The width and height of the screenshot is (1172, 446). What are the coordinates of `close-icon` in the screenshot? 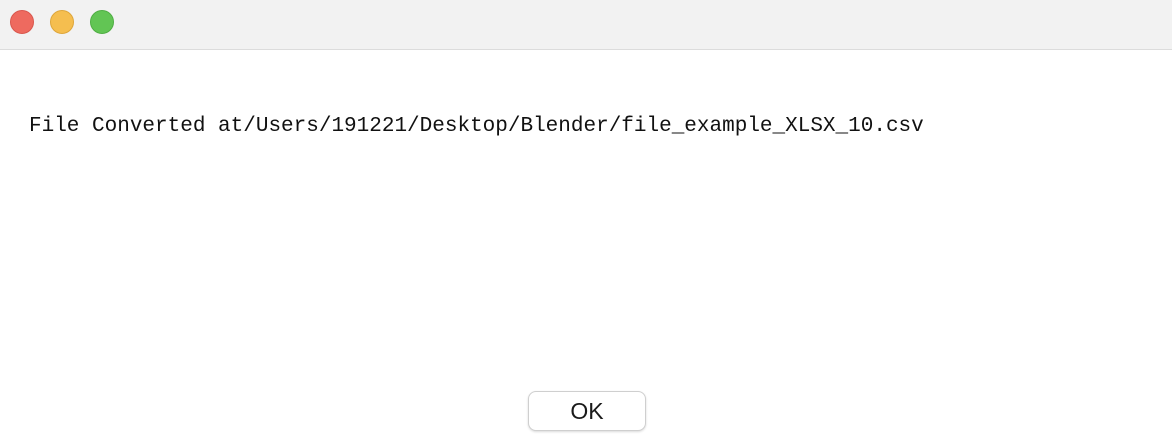 It's located at (22, 22).